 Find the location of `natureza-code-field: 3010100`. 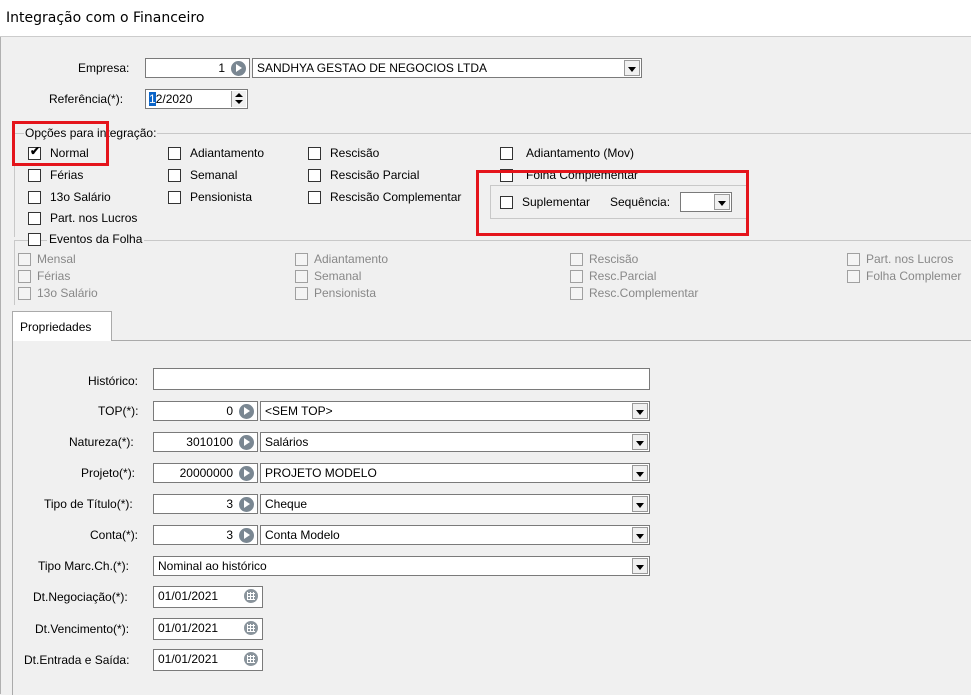

natureza-code-field: 3010100 is located at coordinates (205, 442).